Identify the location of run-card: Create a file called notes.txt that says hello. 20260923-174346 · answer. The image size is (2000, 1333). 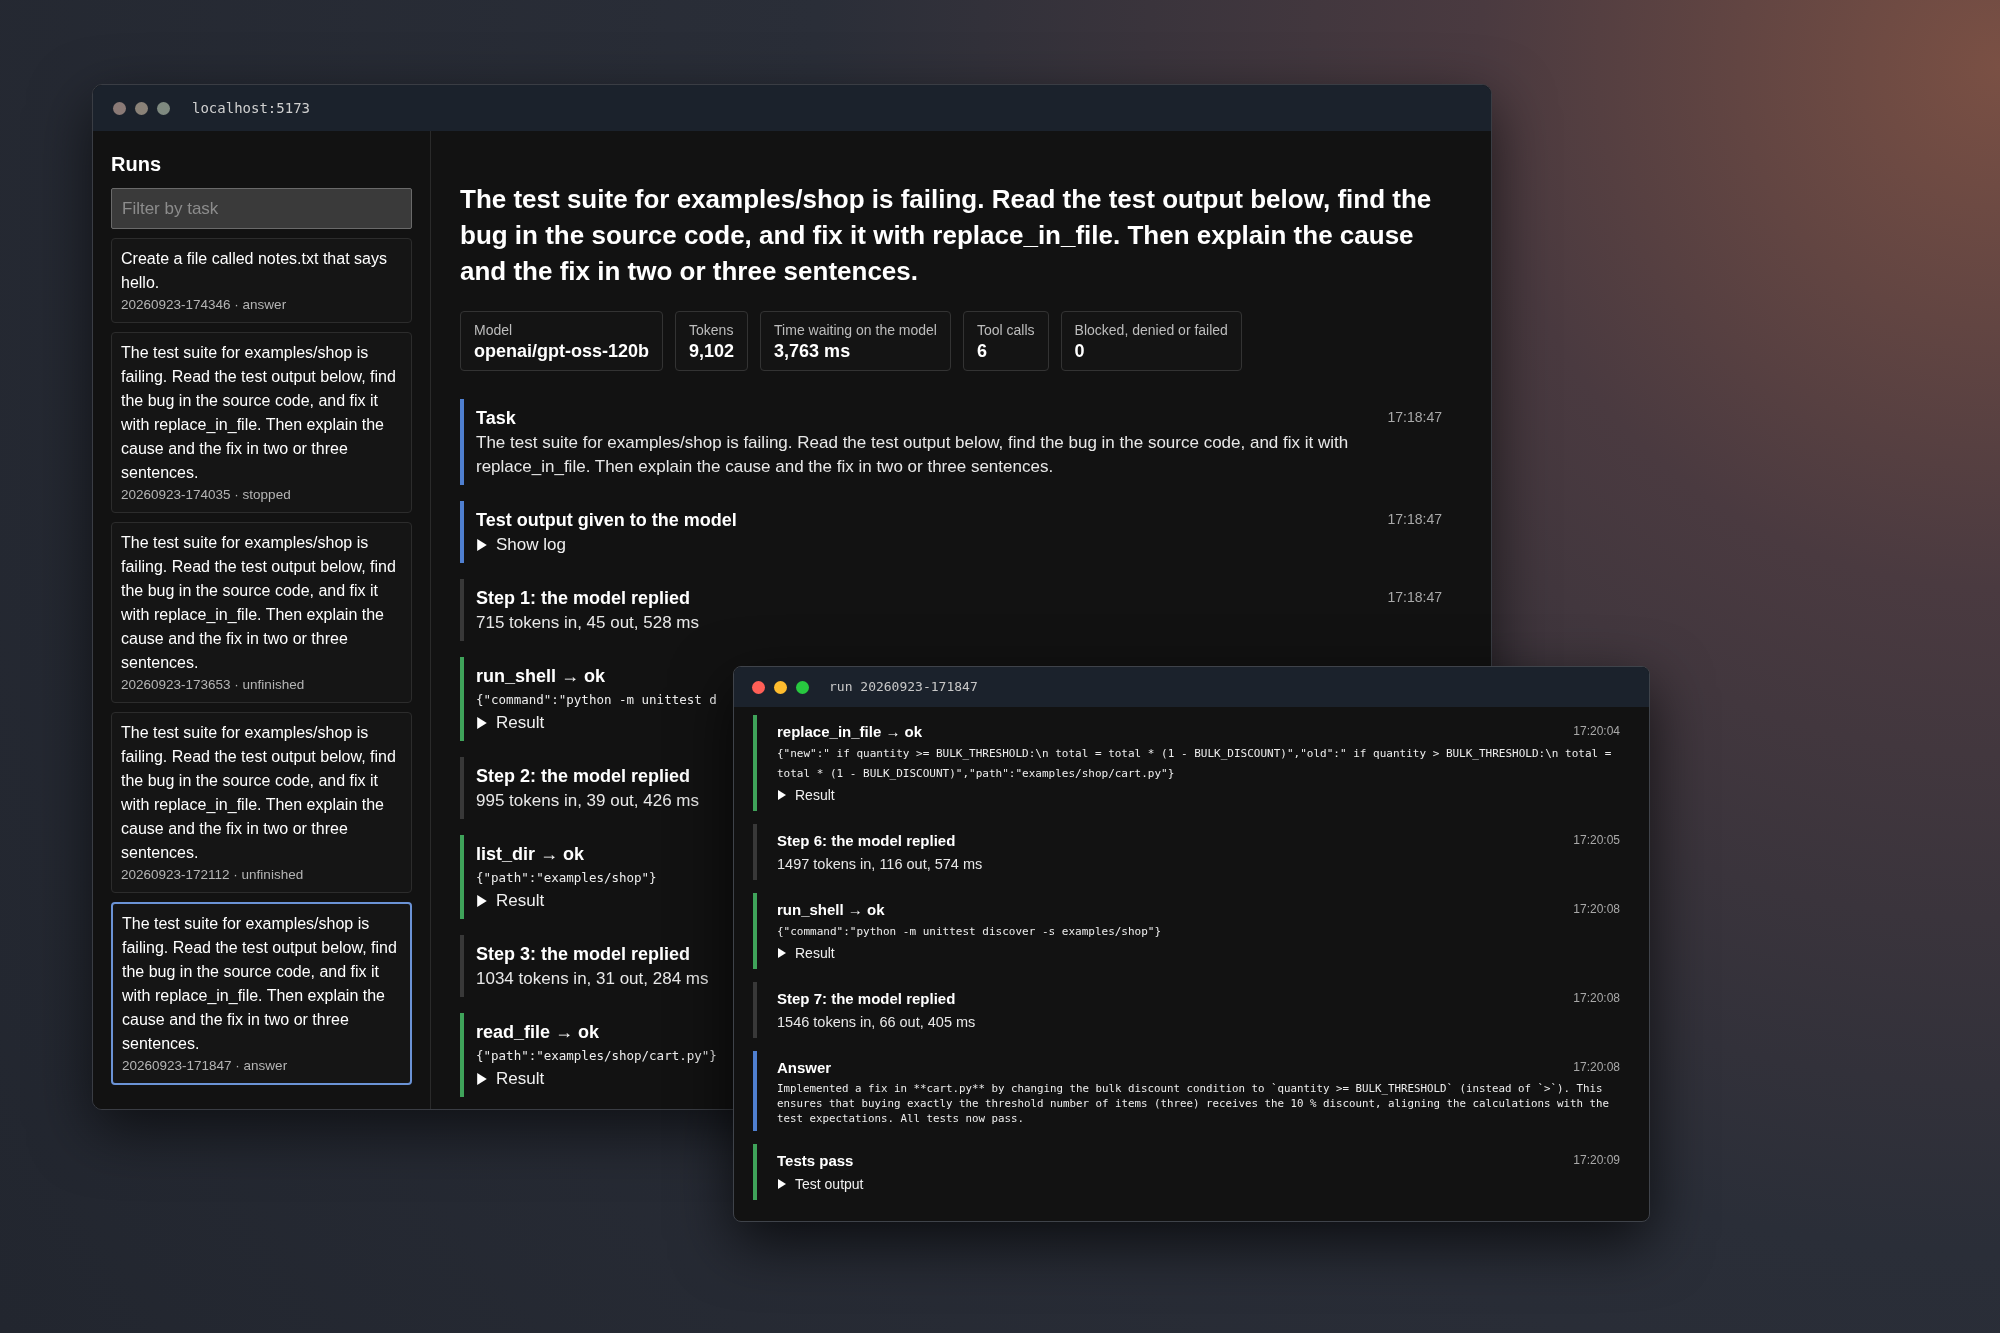
(261, 280).